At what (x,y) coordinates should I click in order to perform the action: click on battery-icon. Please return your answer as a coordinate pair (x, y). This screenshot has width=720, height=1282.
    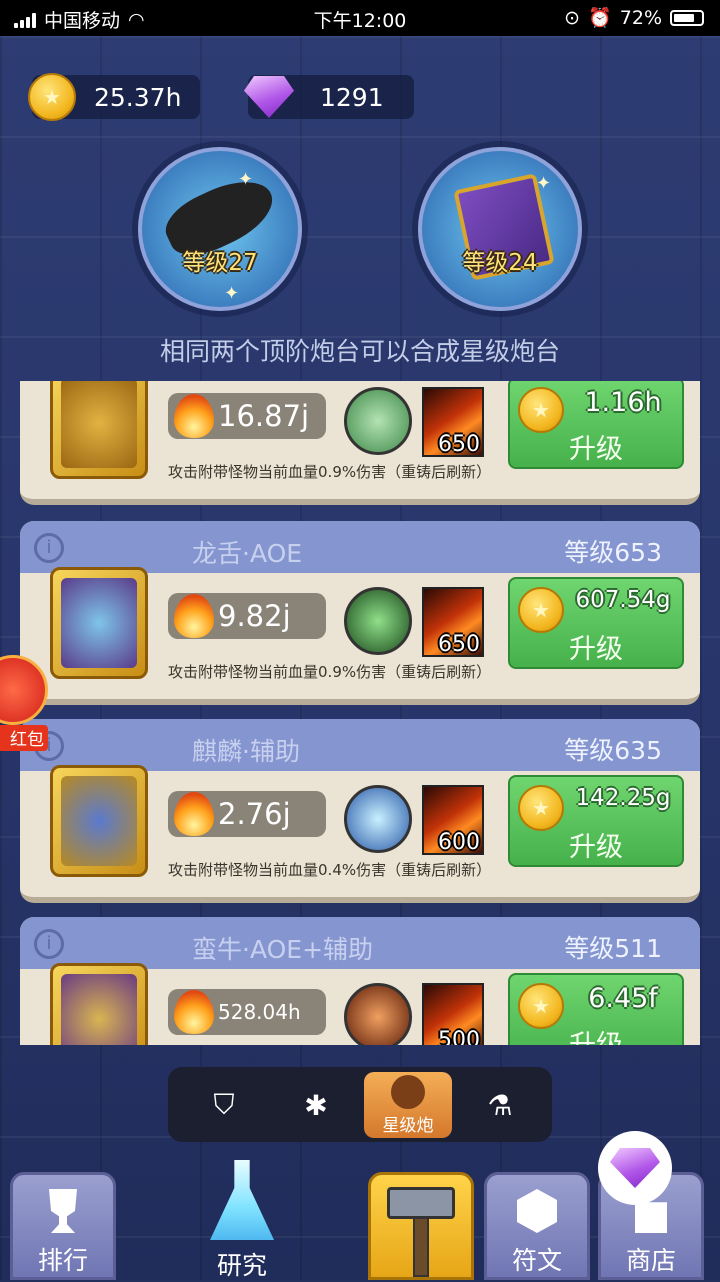
    Looking at the image, I should click on (687, 17).